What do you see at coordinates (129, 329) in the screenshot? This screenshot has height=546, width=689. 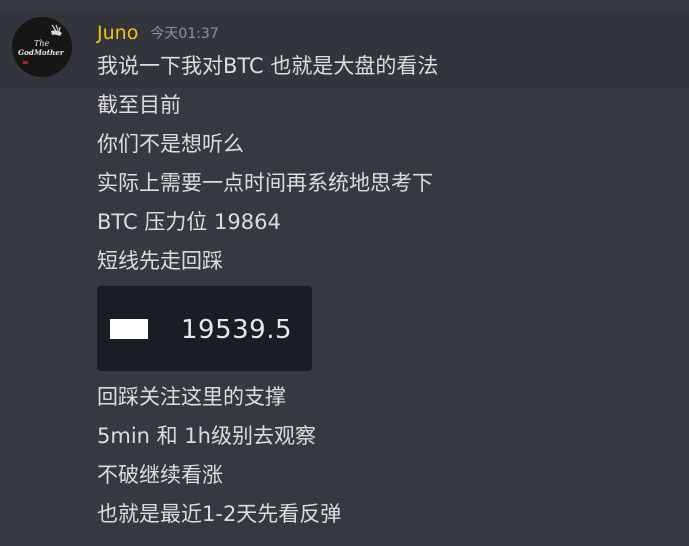 I see `redacted-label` at bounding box center [129, 329].